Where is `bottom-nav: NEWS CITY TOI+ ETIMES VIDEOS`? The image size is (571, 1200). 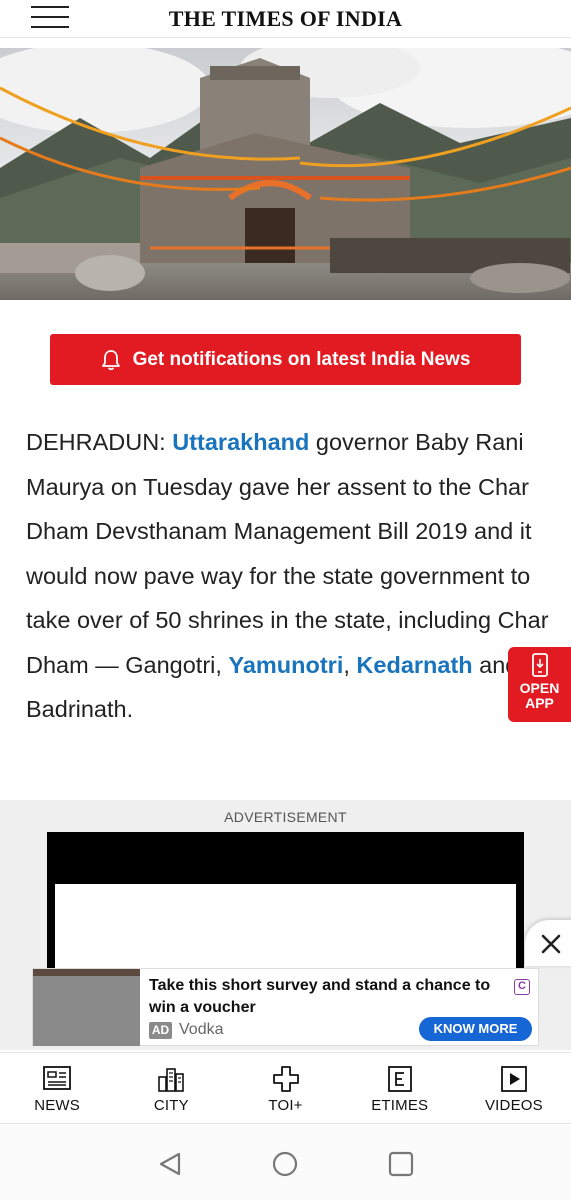
bottom-nav: NEWS CITY TOI+ ETIMES VIDEOS is located at coordinates (285, 1088).